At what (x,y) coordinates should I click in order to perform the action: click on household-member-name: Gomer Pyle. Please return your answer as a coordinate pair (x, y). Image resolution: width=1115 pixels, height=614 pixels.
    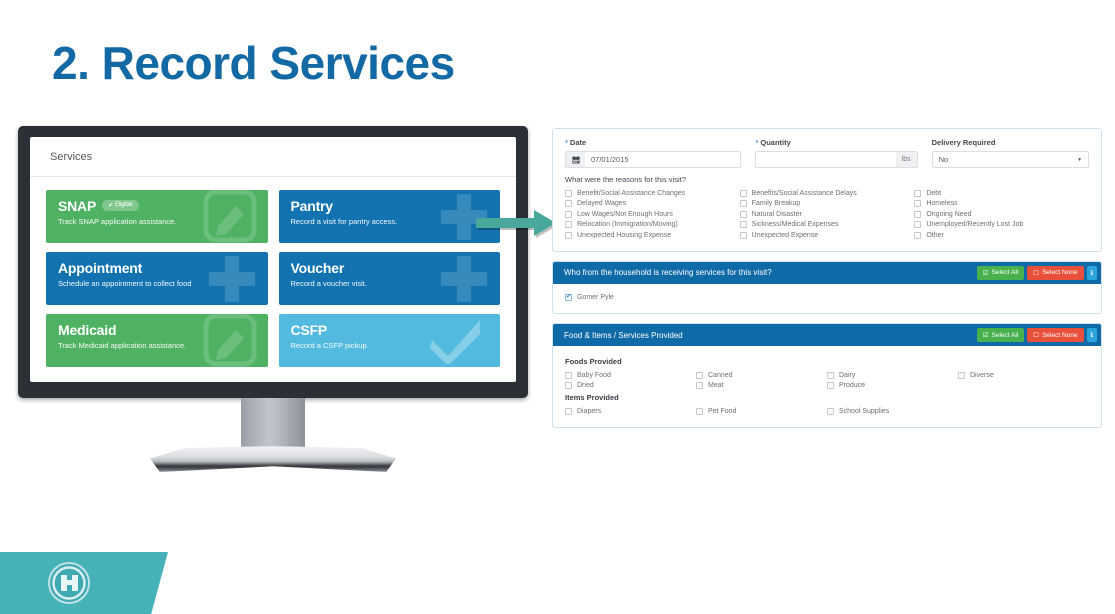
    Looking at the image, I should click on (595, 298).